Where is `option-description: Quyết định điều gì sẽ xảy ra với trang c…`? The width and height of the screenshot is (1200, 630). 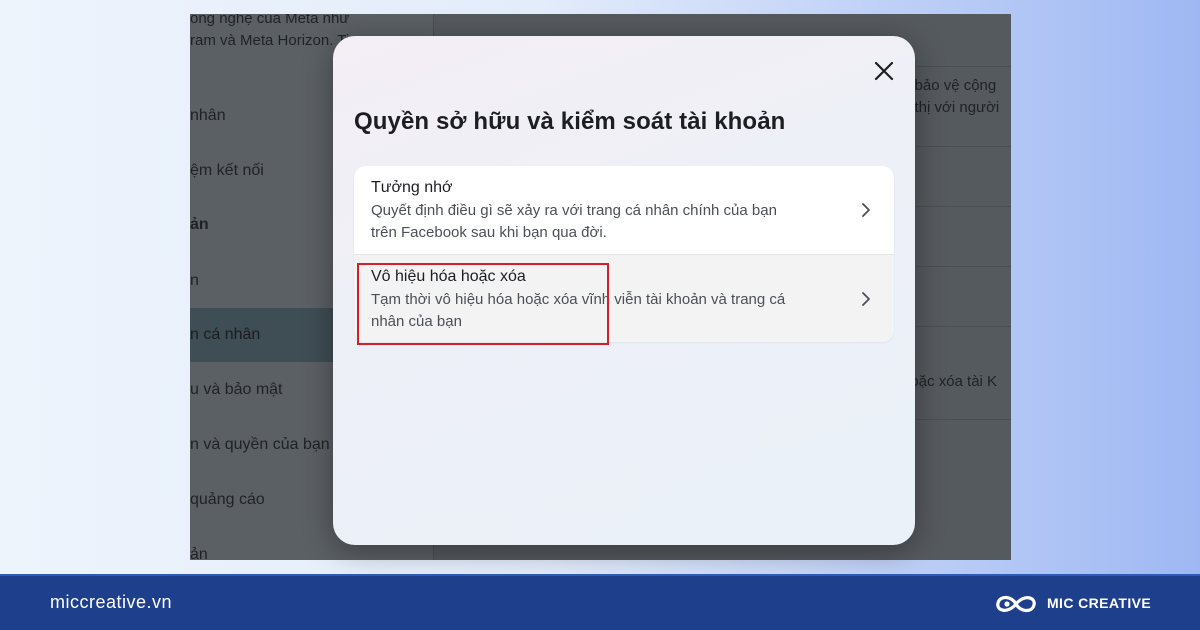
option-description: Quyết định điều gì sẽ xảy ra với trang c… is located at coordinates (602, 222).